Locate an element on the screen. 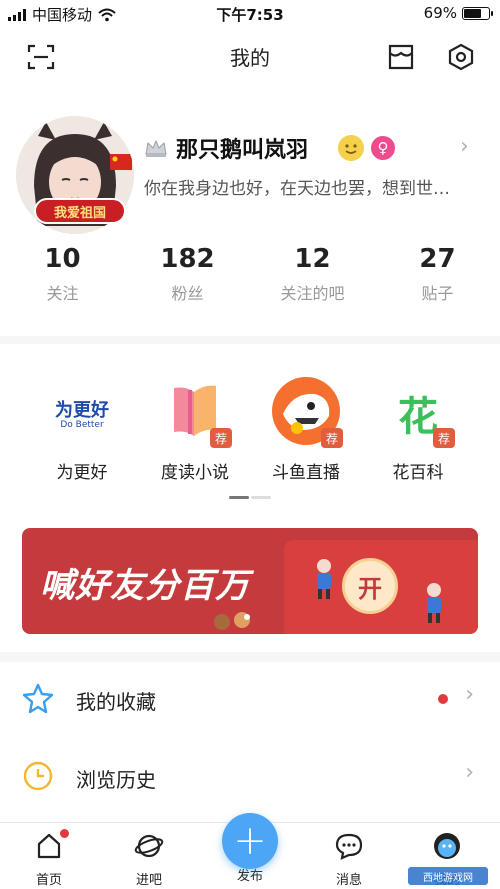  stat-value: 10 is located at coordinates (62, 259).